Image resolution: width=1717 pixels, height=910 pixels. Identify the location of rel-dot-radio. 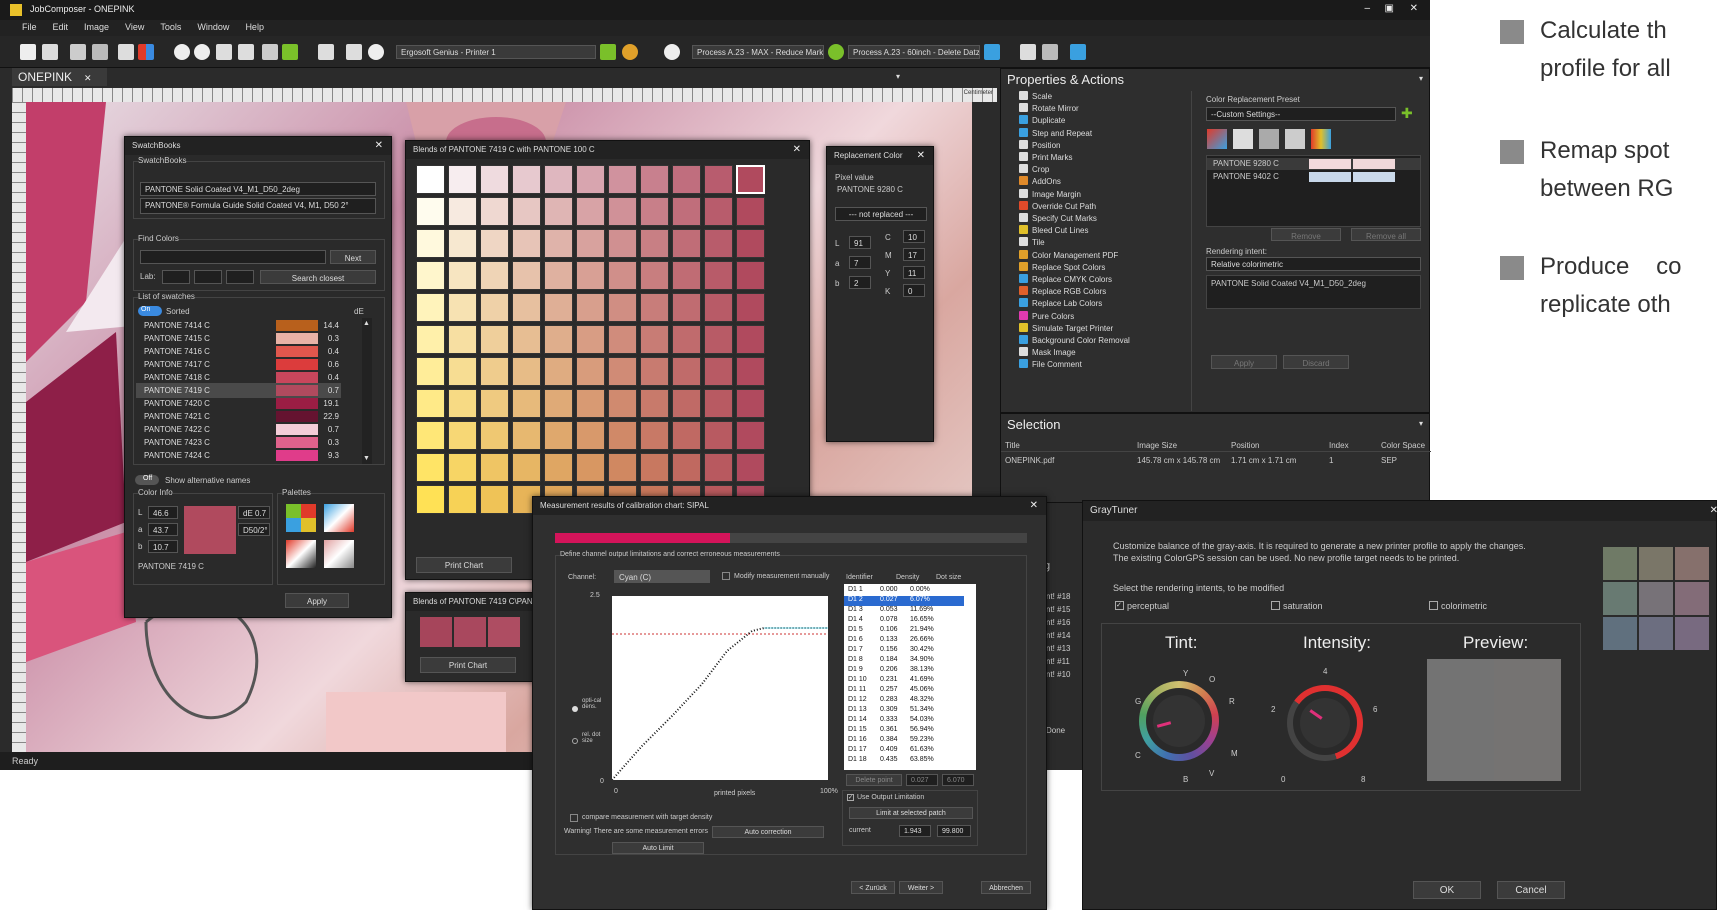
(575, 741).